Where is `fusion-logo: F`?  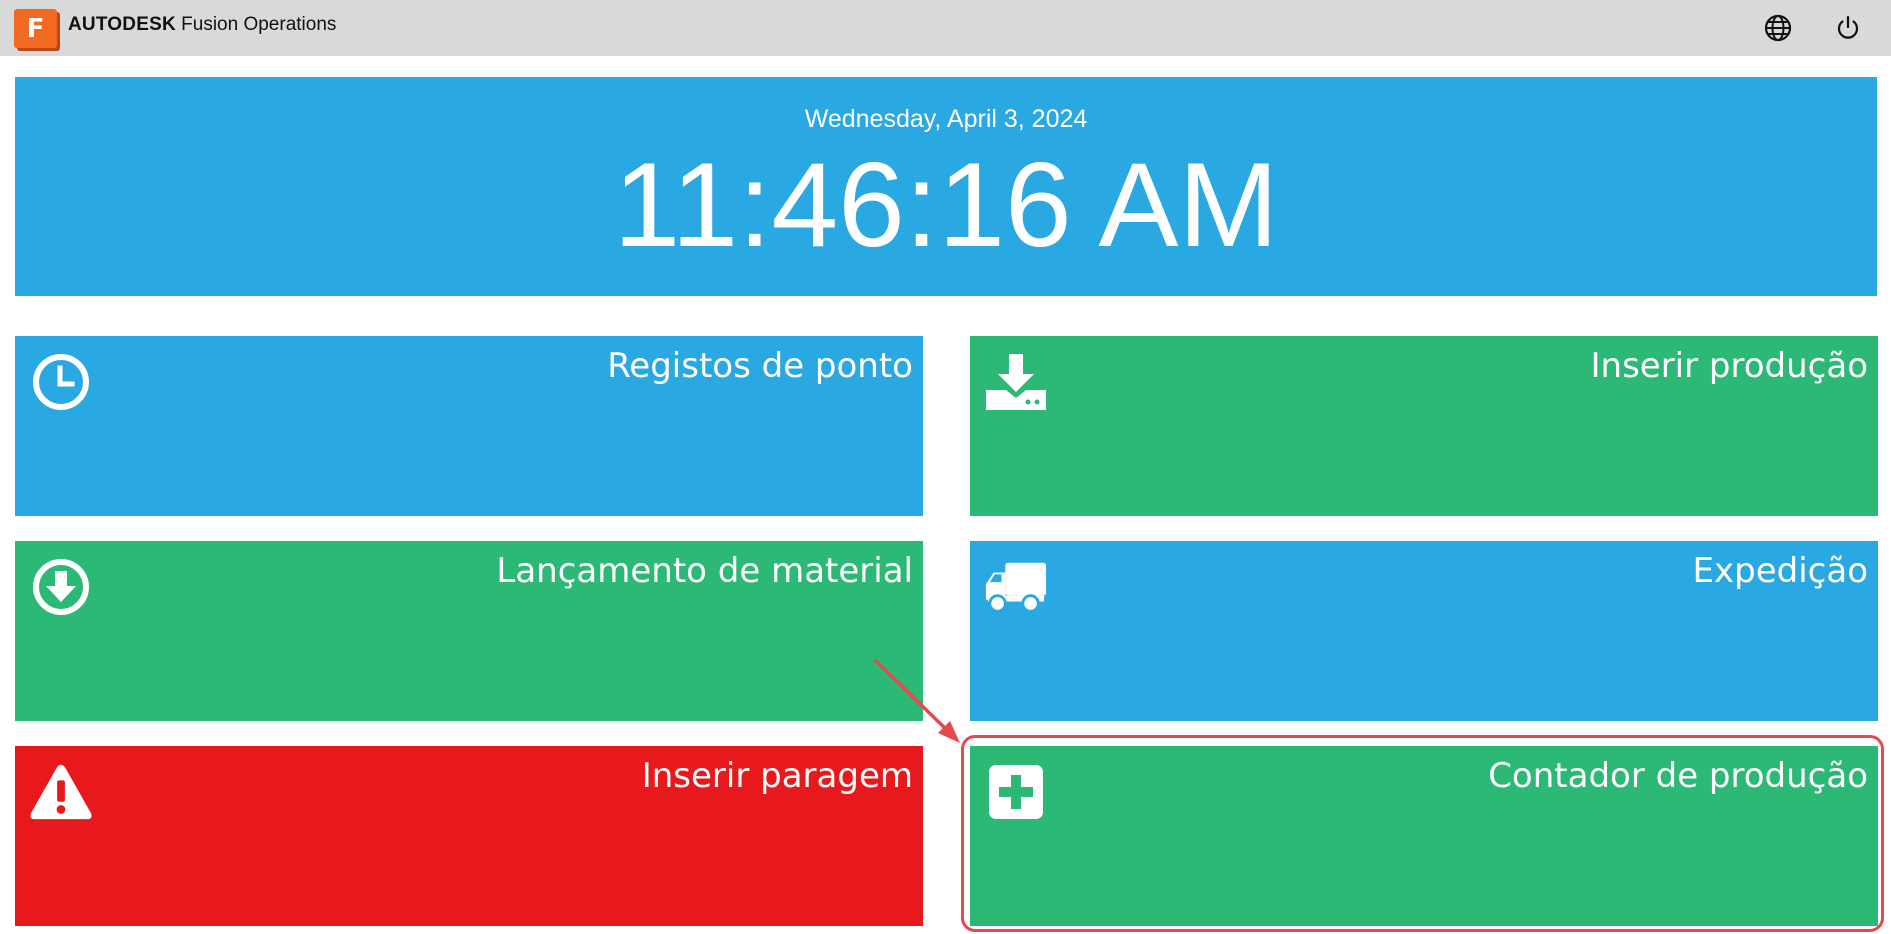
fusion-logo: F is located at coordinates (35, 28).